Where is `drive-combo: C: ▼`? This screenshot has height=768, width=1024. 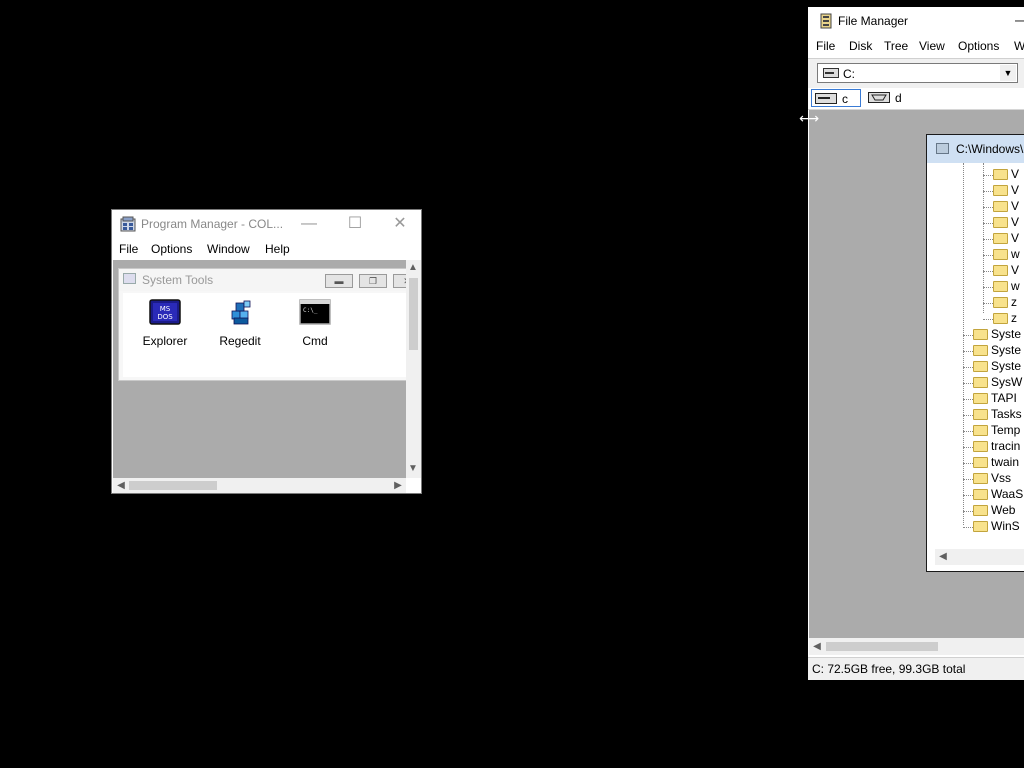
drive-combo: C: ▼ is located at coordinates (917, 73).